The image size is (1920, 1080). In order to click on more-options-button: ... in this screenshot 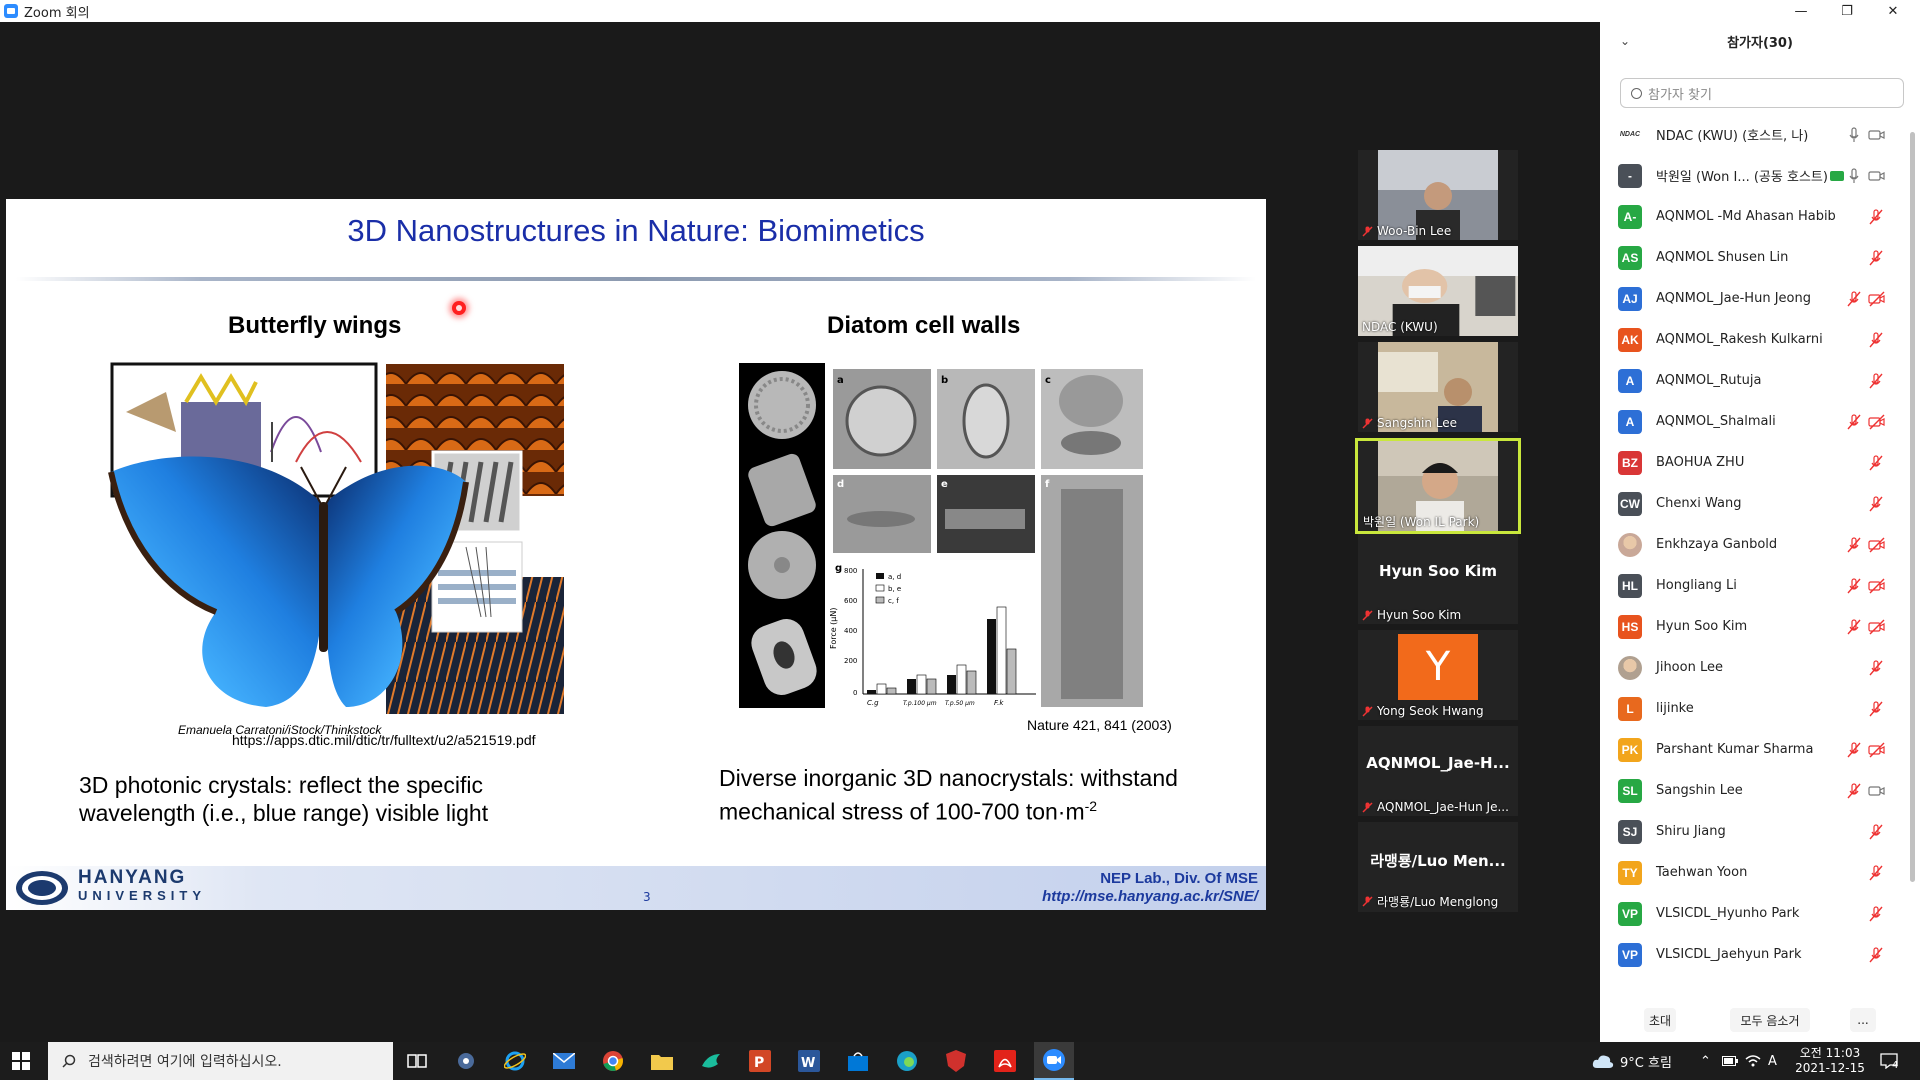, I will do `click(1863, 1020)`.